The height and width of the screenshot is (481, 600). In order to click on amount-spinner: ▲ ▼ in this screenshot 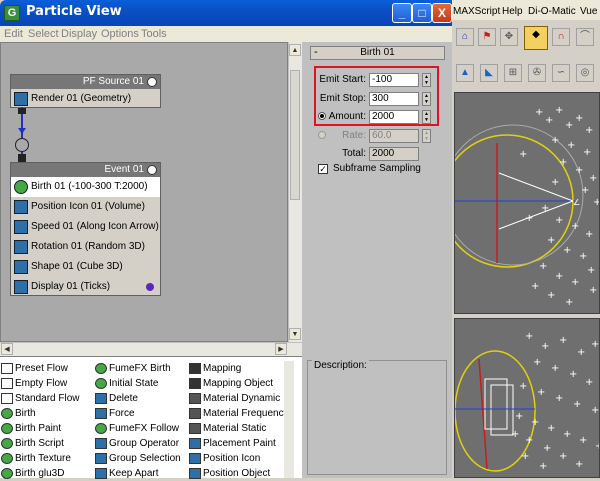, I will do `click(426, 117)`.